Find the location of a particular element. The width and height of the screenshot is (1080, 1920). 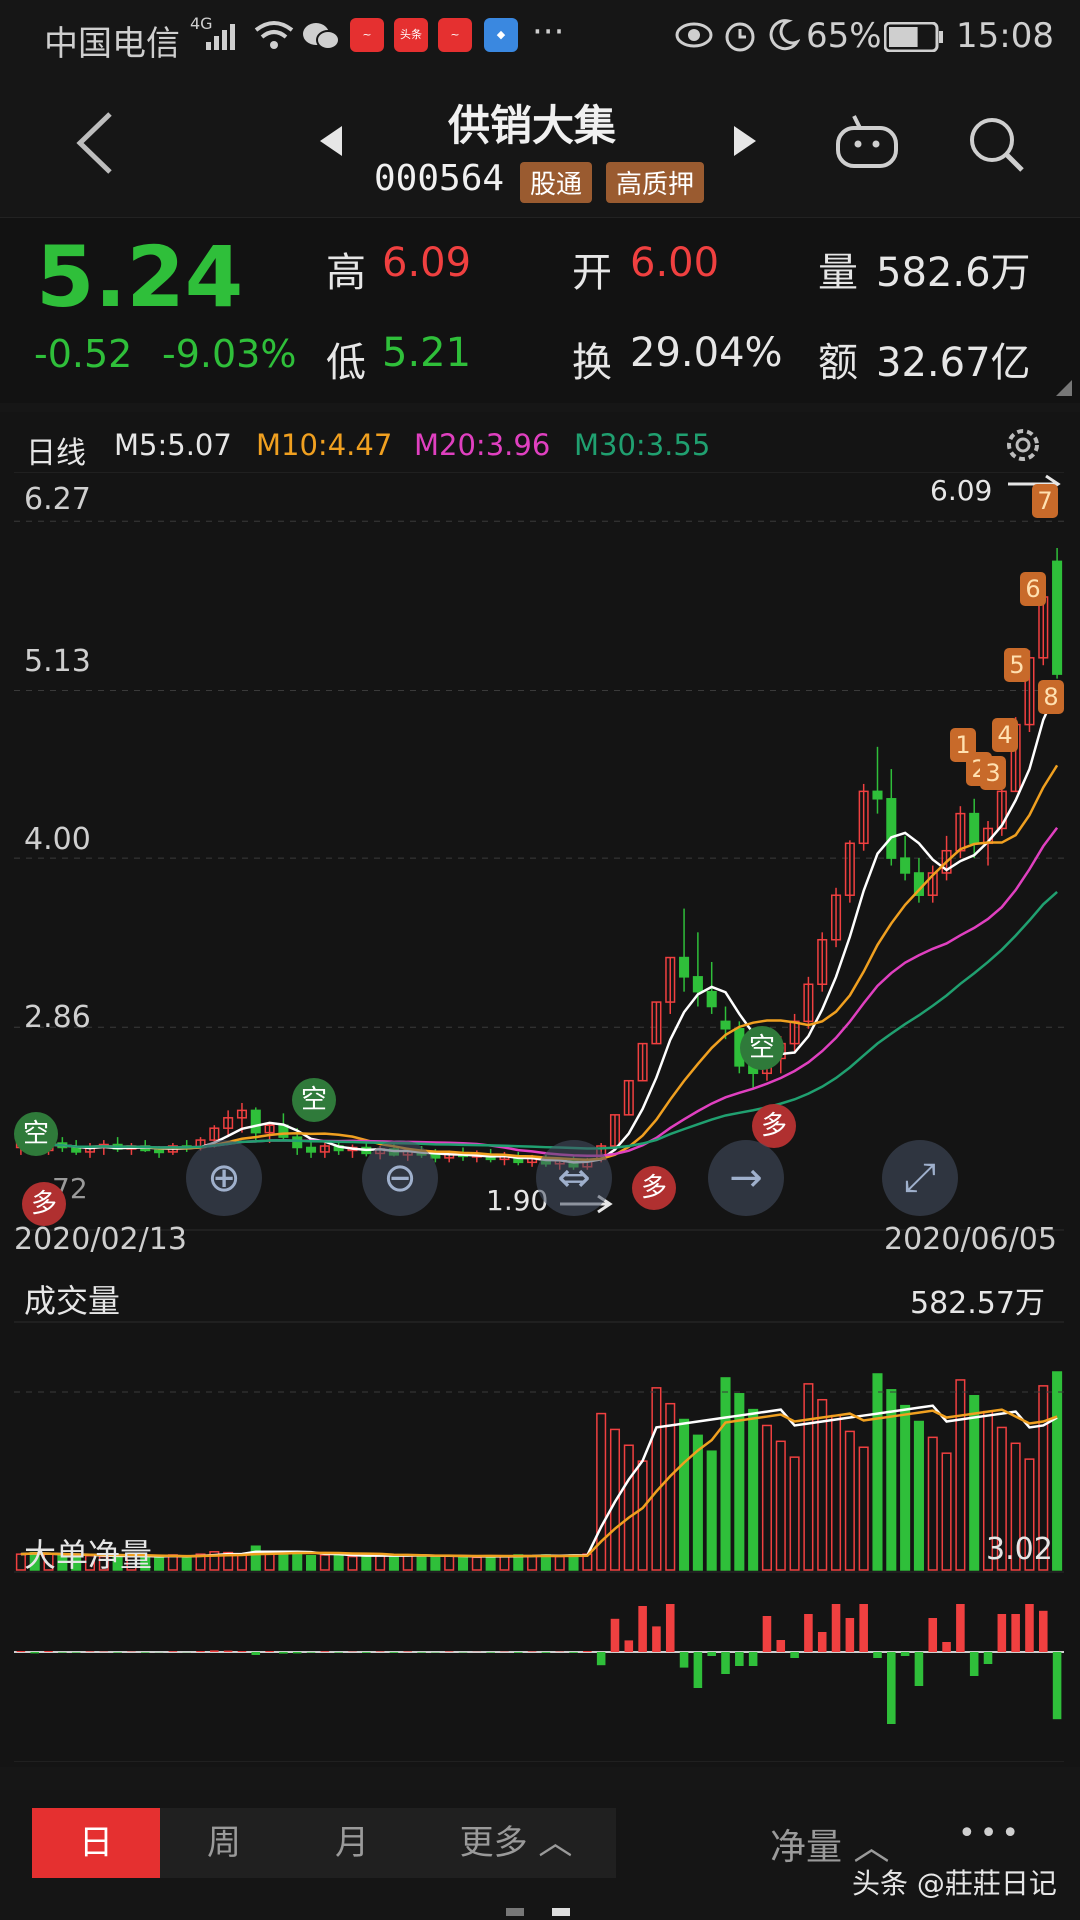

expand-corner-icon is located at coordinates (1064, 390).